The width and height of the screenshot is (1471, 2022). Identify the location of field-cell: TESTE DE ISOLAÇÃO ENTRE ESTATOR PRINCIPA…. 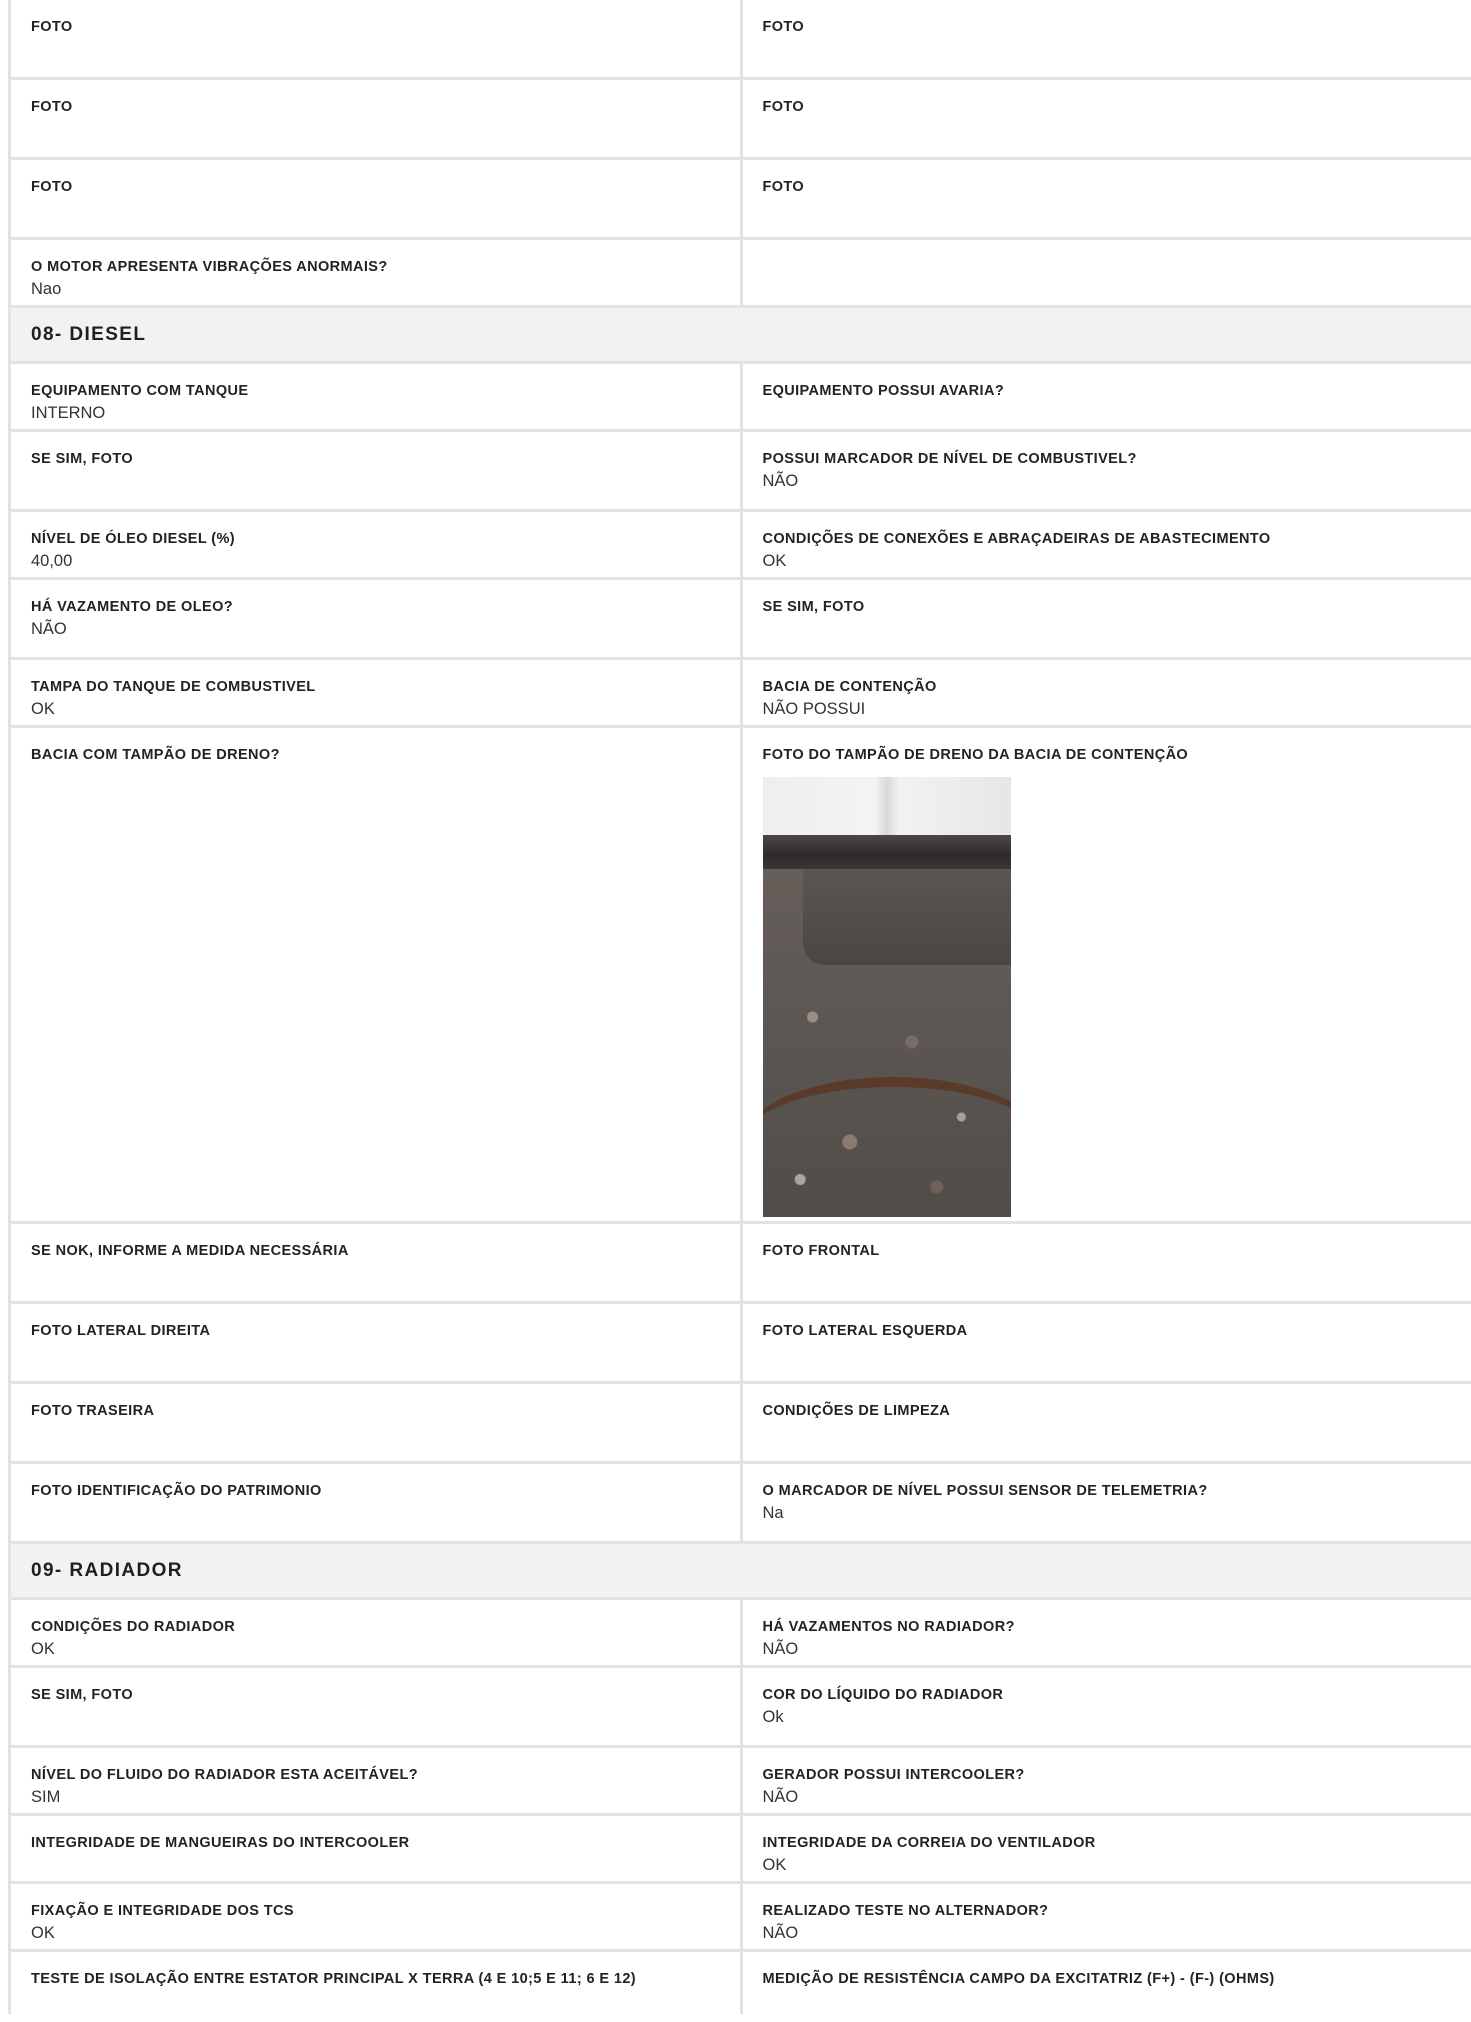
(377, 1983).